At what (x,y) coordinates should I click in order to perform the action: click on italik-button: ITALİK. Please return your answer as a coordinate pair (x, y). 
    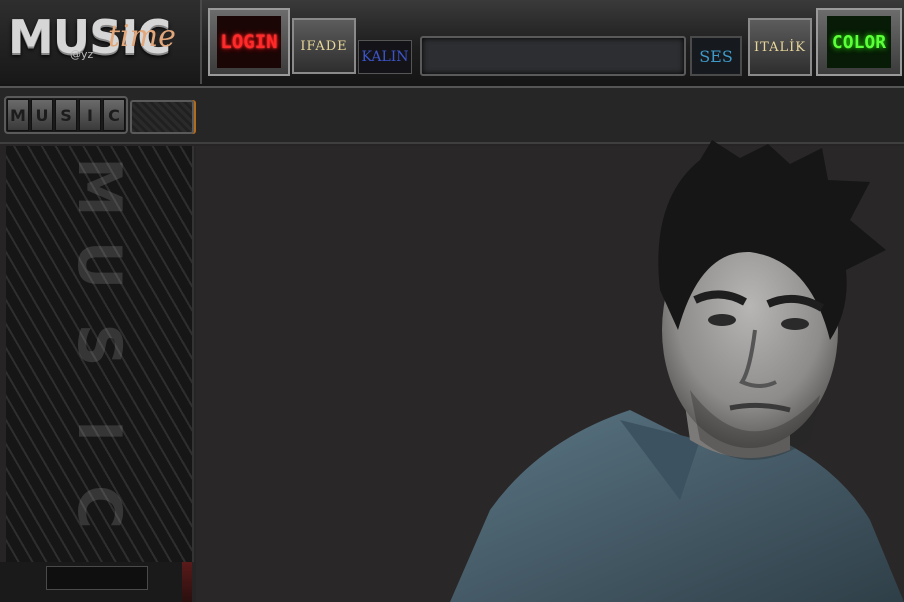
    Looking at the image, I should click on (780, 47).